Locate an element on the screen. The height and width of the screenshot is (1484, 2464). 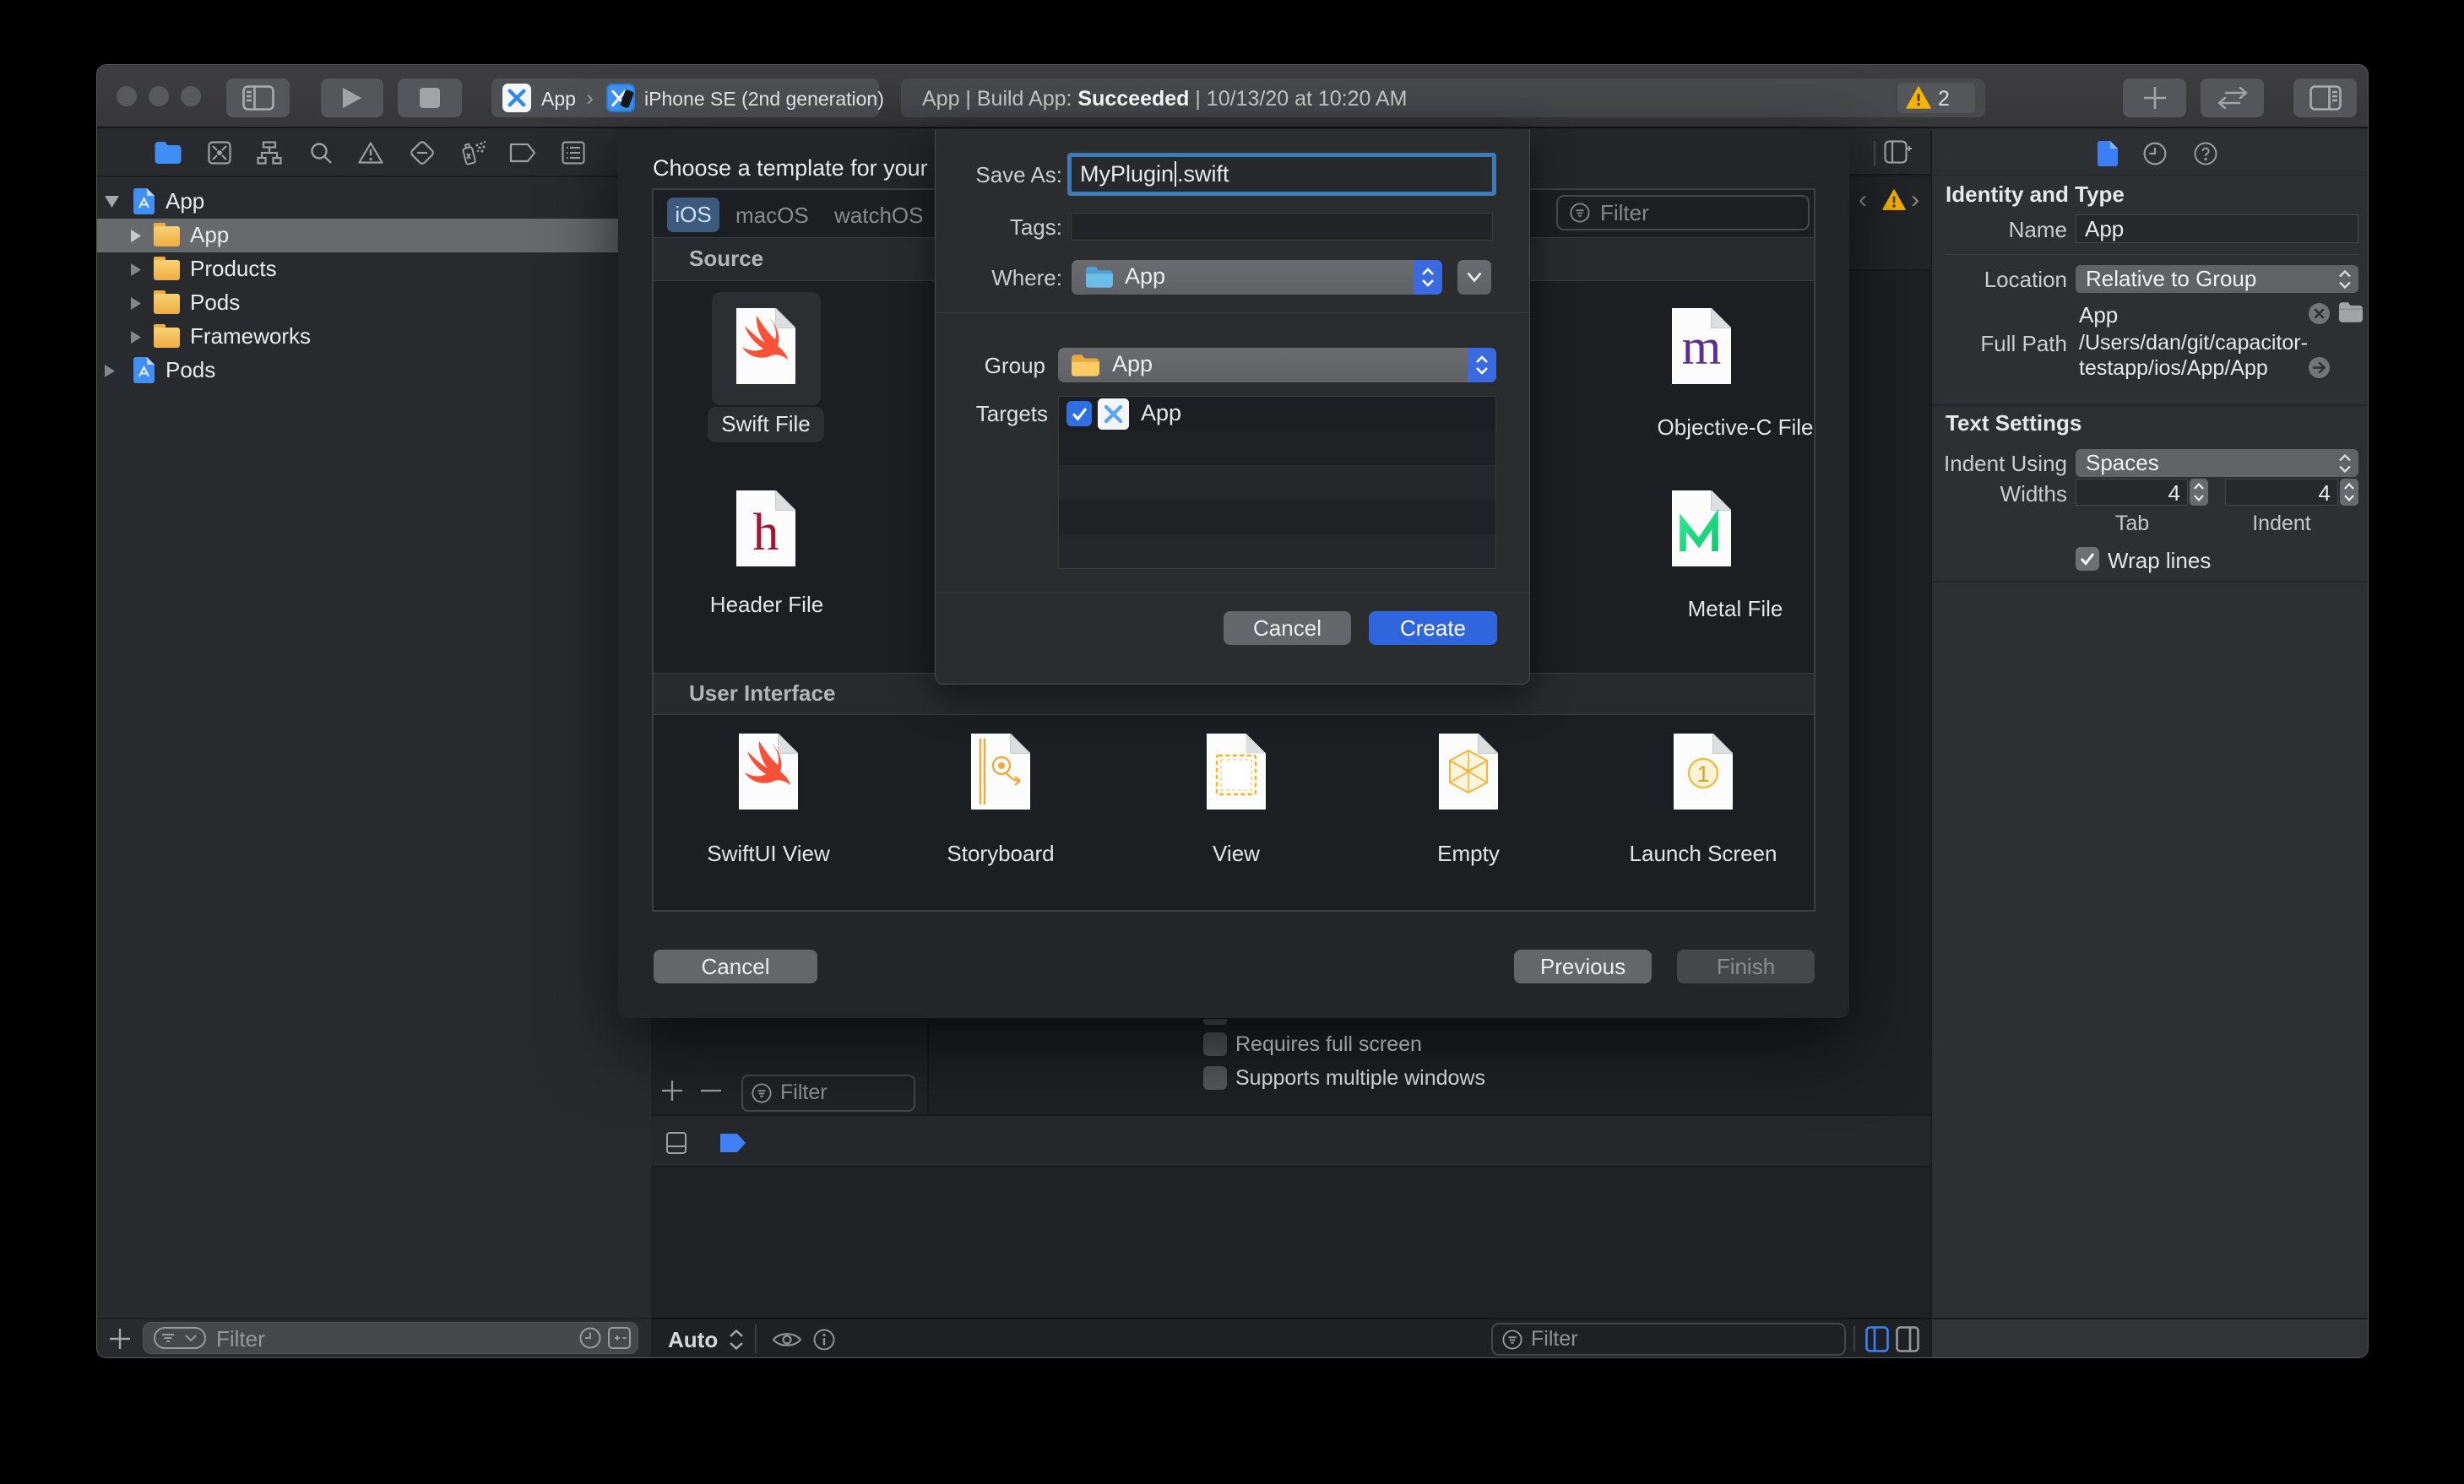
svg-text: h is located at coordinates (766, 532).